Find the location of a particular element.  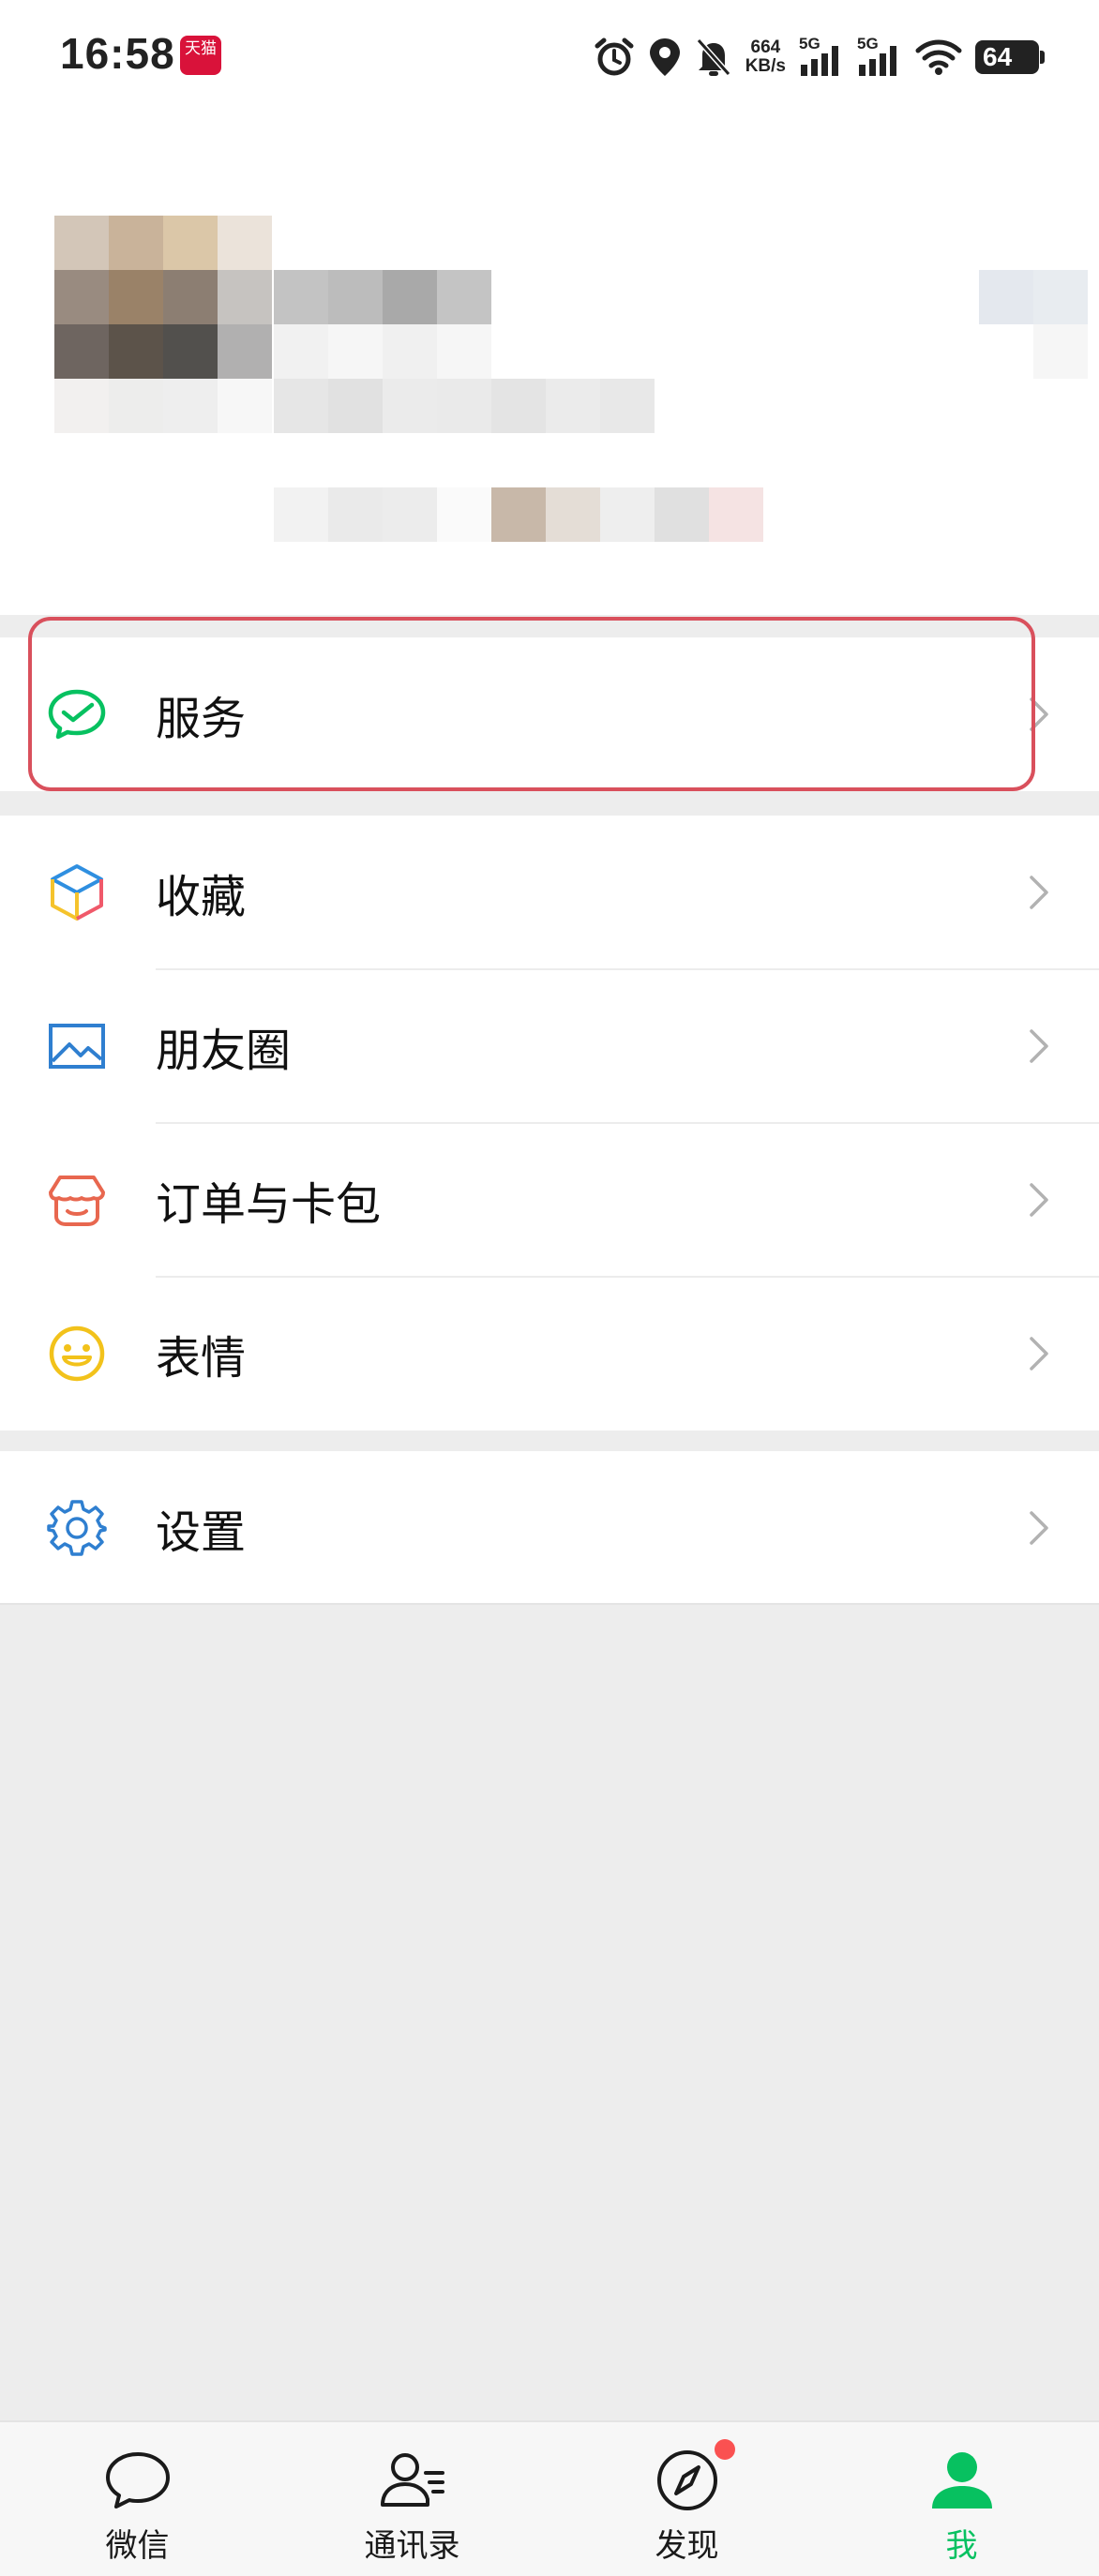

orders-row: 订单与卡包 is located at coordinates (549, 1200).